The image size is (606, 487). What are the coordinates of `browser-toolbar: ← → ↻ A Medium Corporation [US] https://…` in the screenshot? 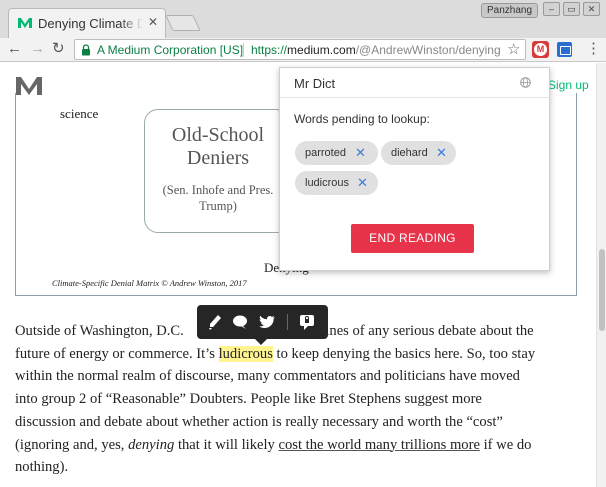 It's located at (303, 50).